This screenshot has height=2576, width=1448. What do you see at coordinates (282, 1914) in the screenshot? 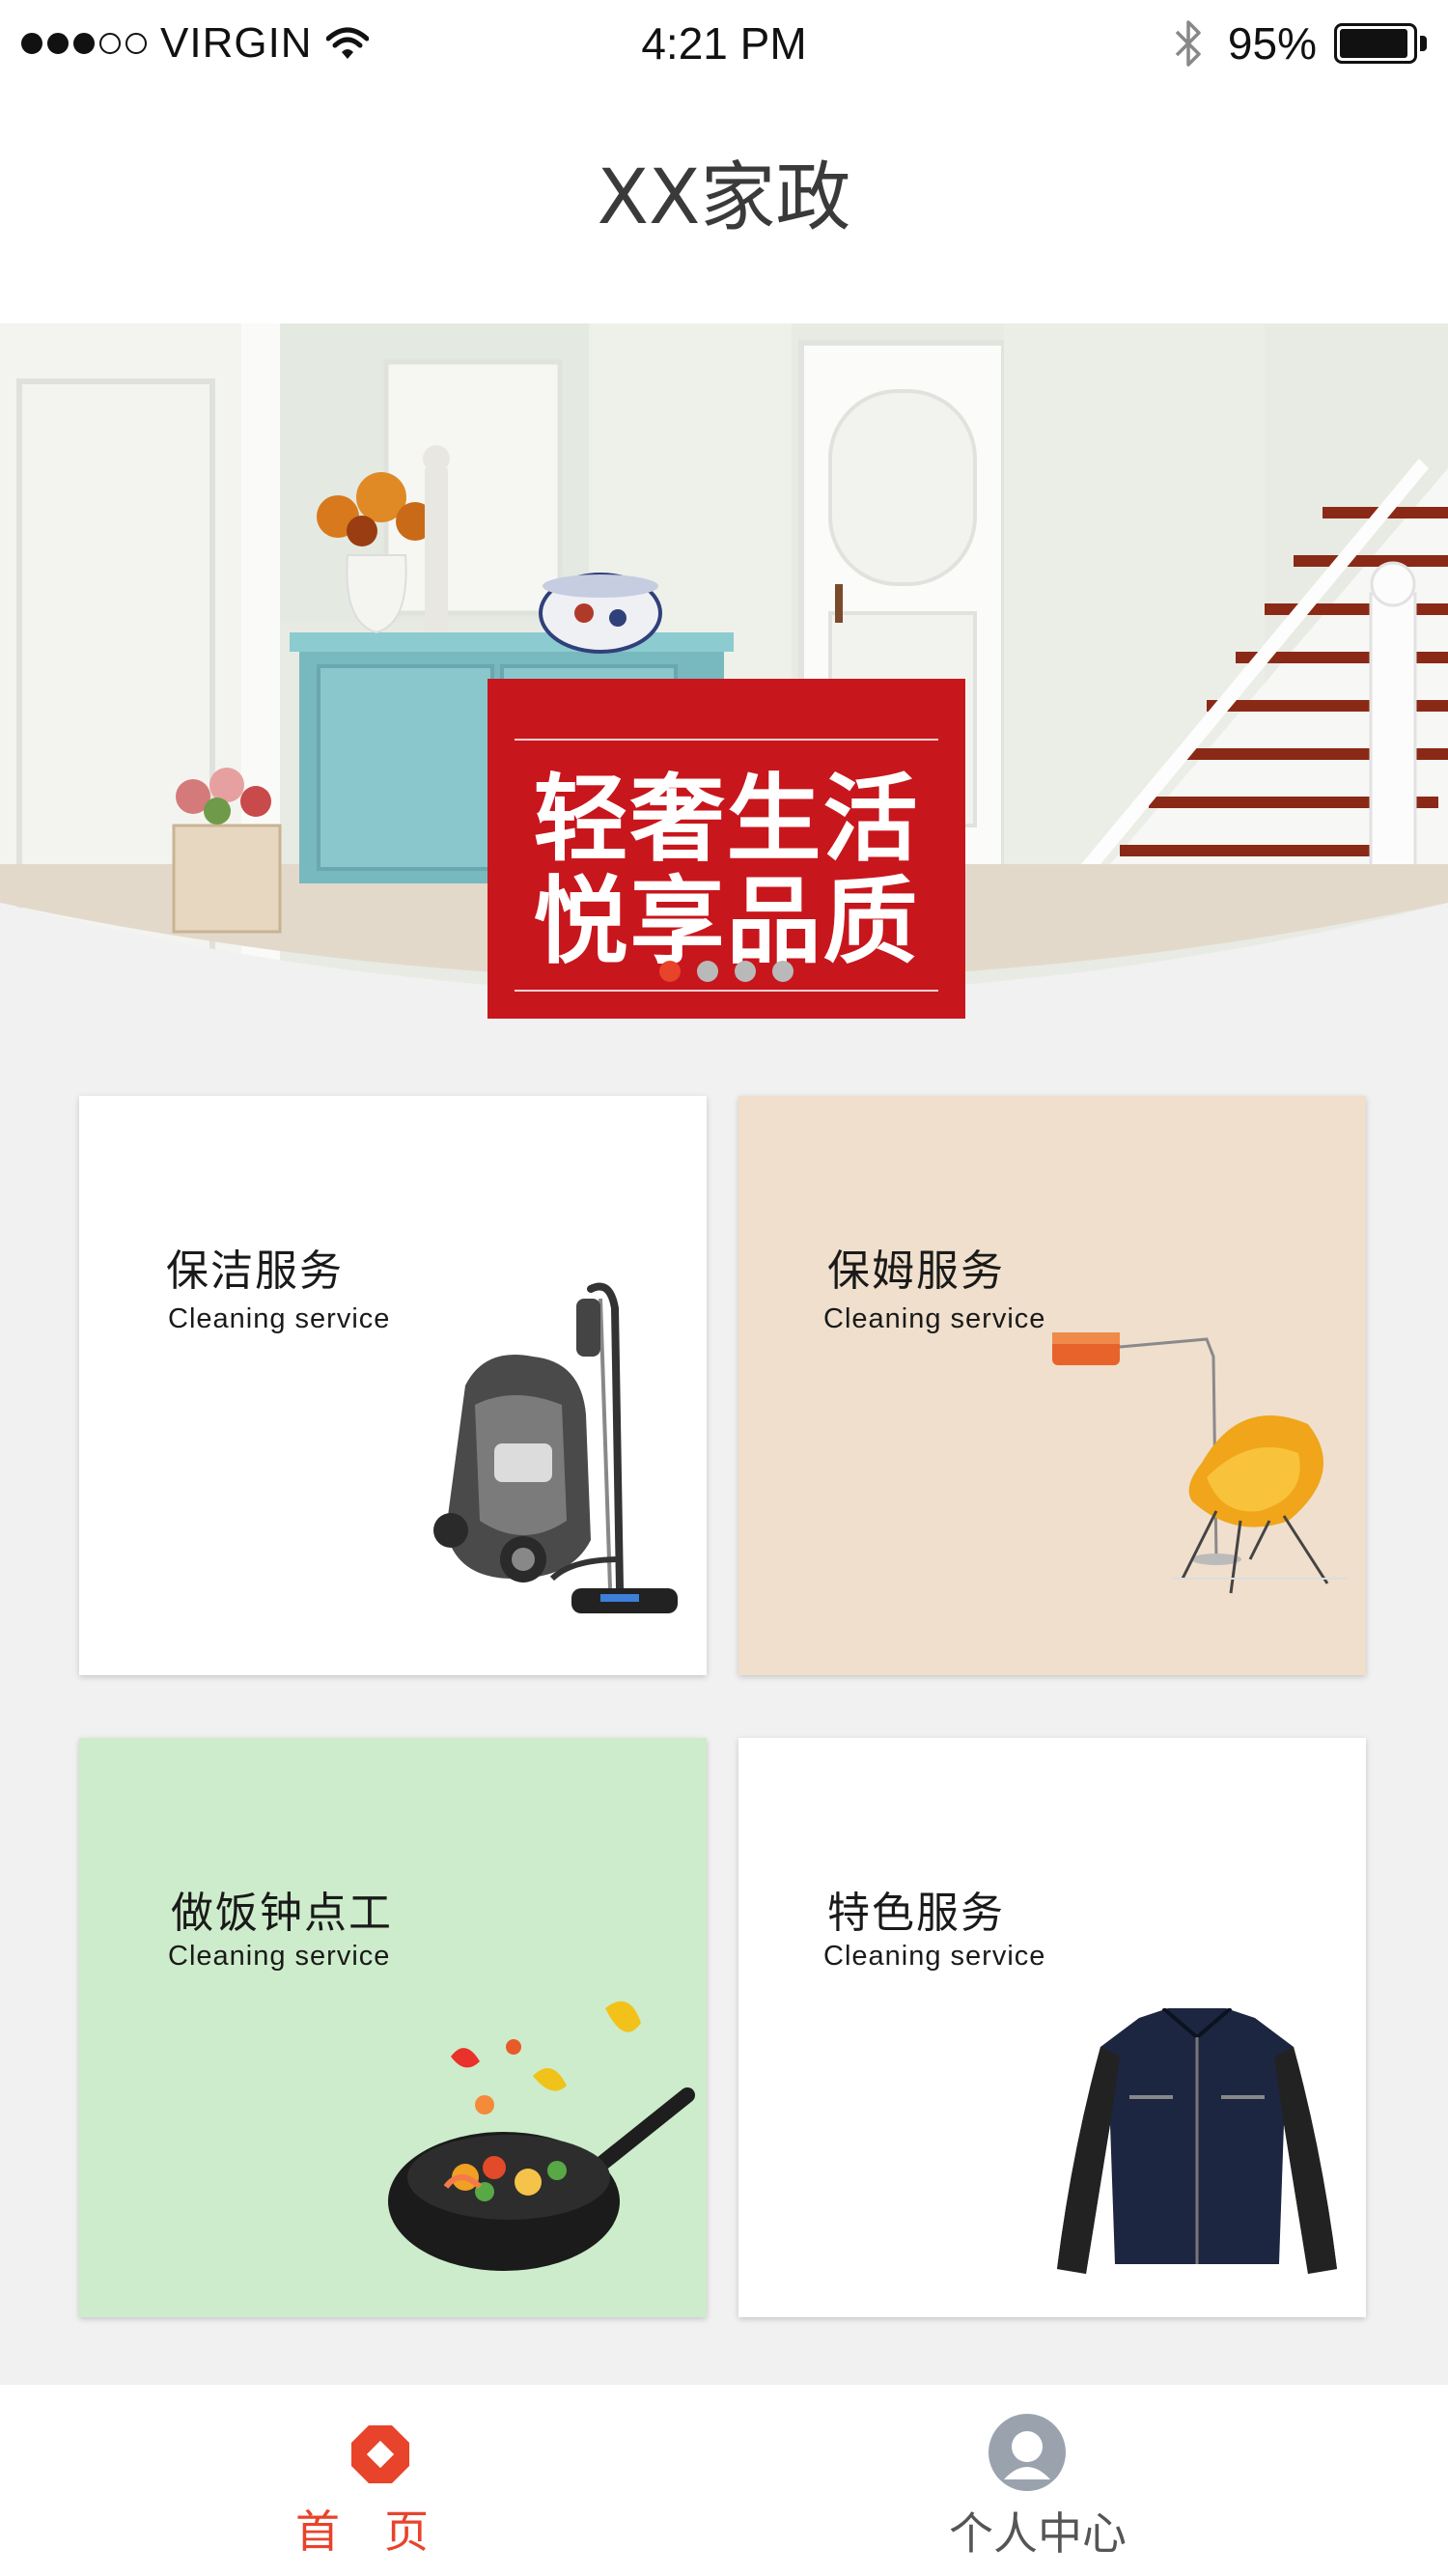
I see `service-title: 做饭钟点工` at bounding box center [282, 1914].